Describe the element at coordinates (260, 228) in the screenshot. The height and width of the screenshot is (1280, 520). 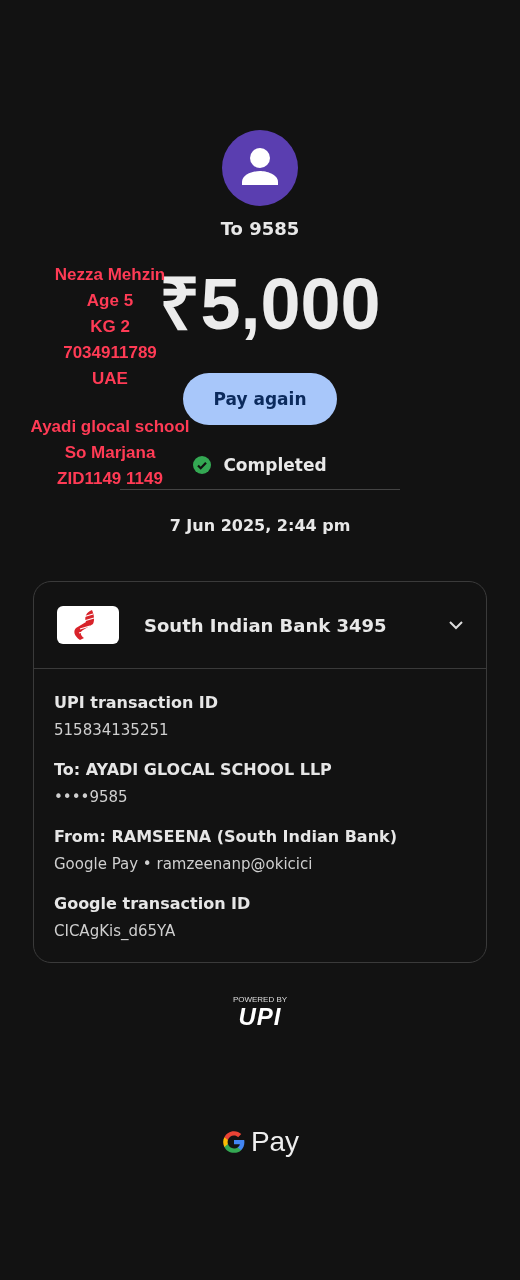
I see `recipient-title: To 9585` at that location.